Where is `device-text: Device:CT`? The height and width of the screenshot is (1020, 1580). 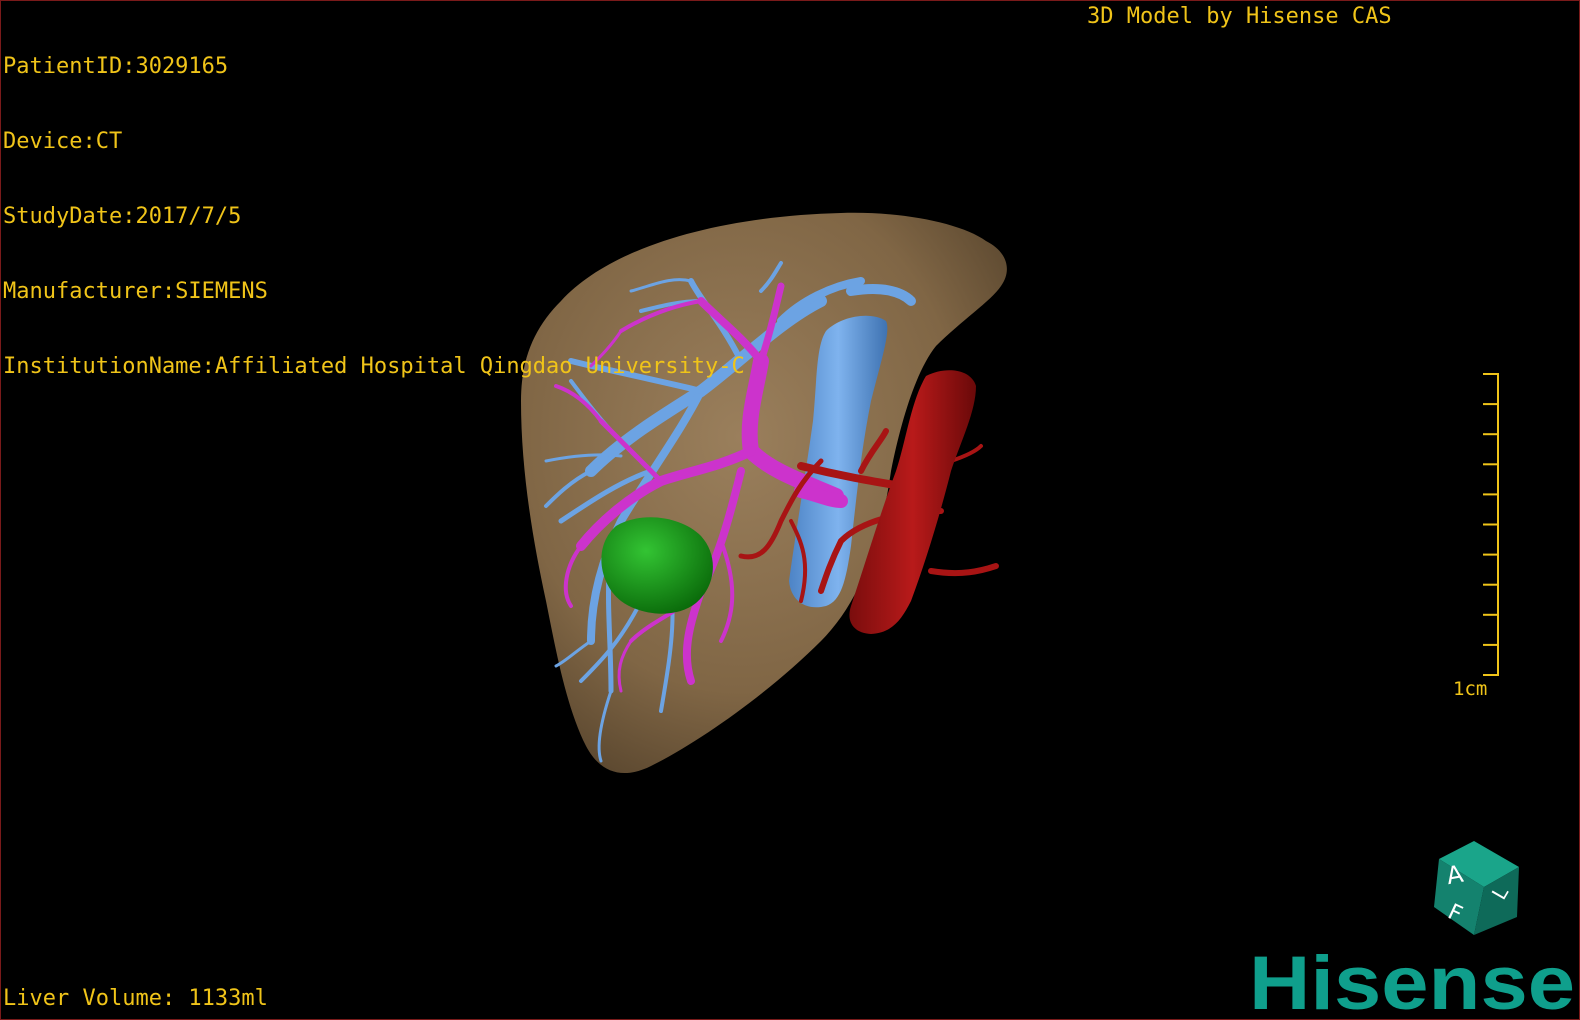
device-text: Device:CT is located at coordinates (63, 141).